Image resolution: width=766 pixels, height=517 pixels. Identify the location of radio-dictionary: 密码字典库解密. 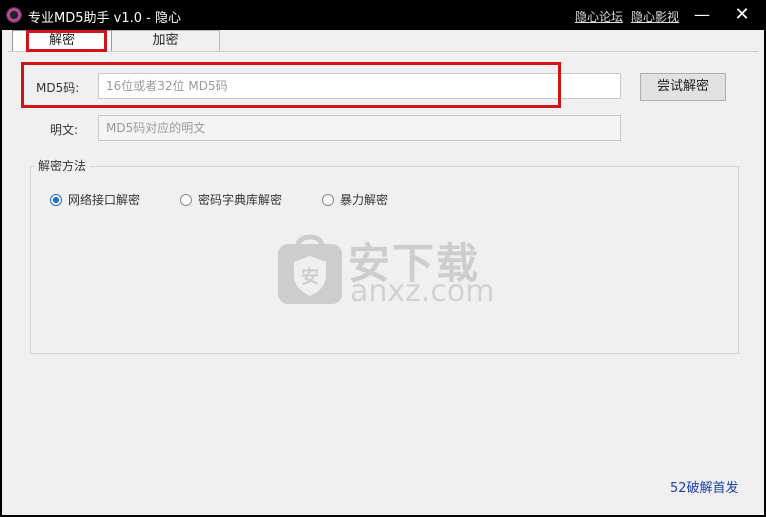
(231, 199).